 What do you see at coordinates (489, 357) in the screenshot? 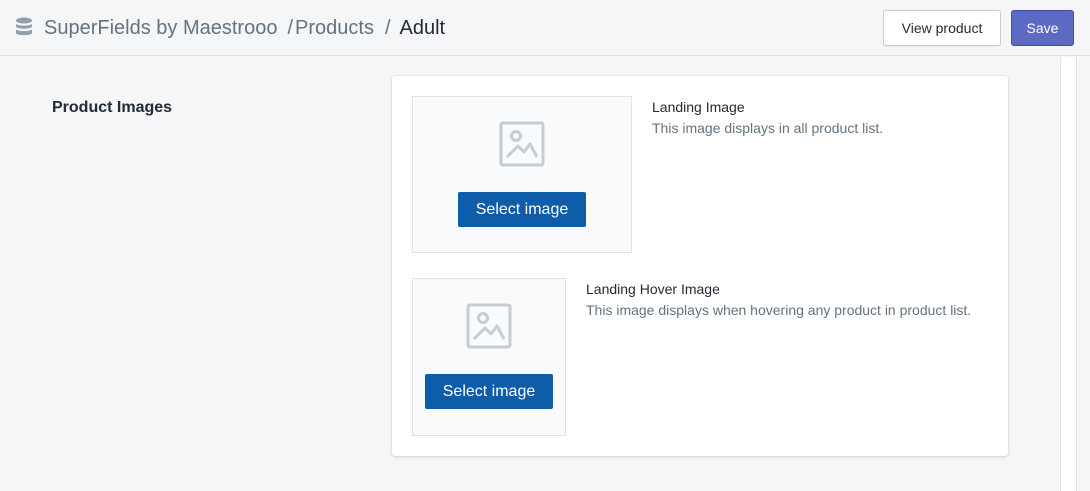
I see `landing-hover-image-slot: Select image` at bounding box center [489, 357].